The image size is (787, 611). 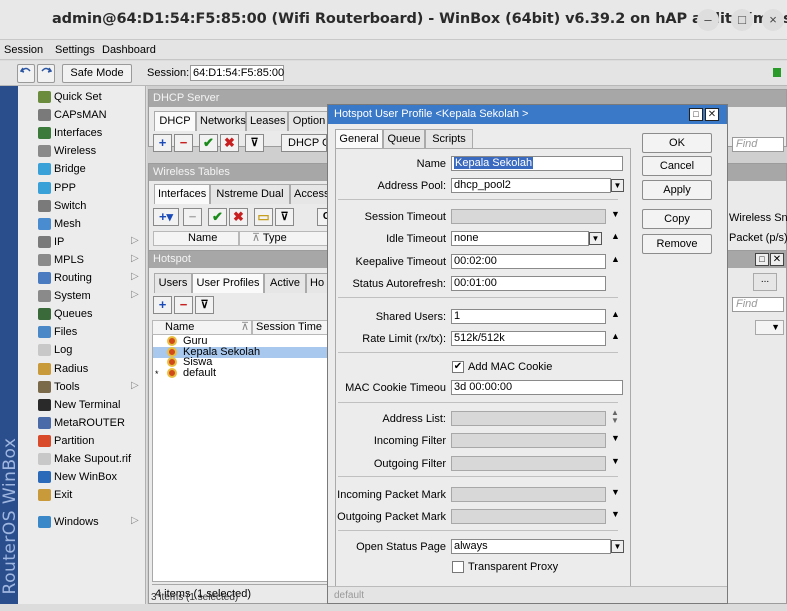 What do you see at coordinates (240, 373) in the screenshot?
I see `table-row: * default` at bounding box center [240, 373].